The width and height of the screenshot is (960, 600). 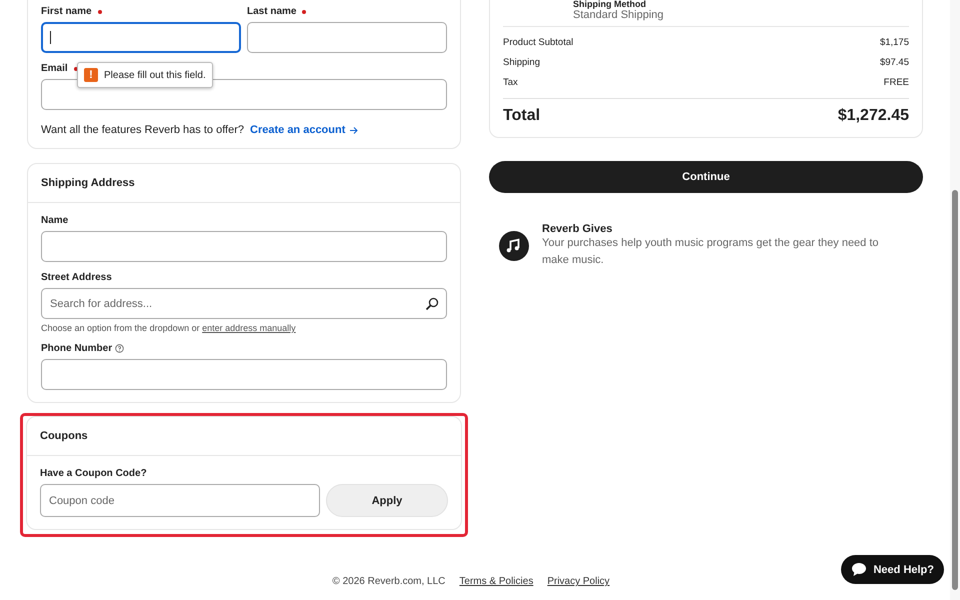 What do you see at coordinates (244, 183) in the screenshot?
I see `card-title: Shipping Address` at bounding box center [244, 183].